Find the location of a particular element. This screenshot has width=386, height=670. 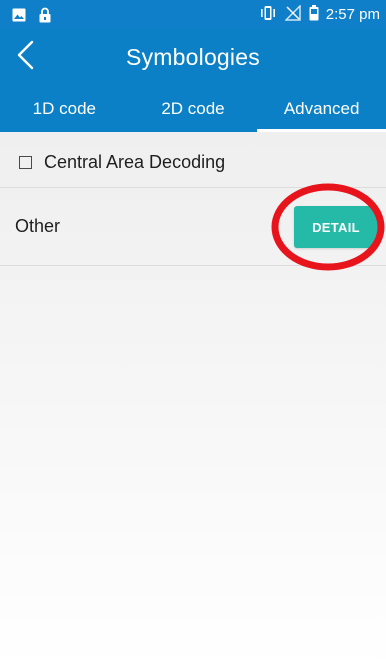

other-row: Other DETAIL is located at coordinates (193, 226).